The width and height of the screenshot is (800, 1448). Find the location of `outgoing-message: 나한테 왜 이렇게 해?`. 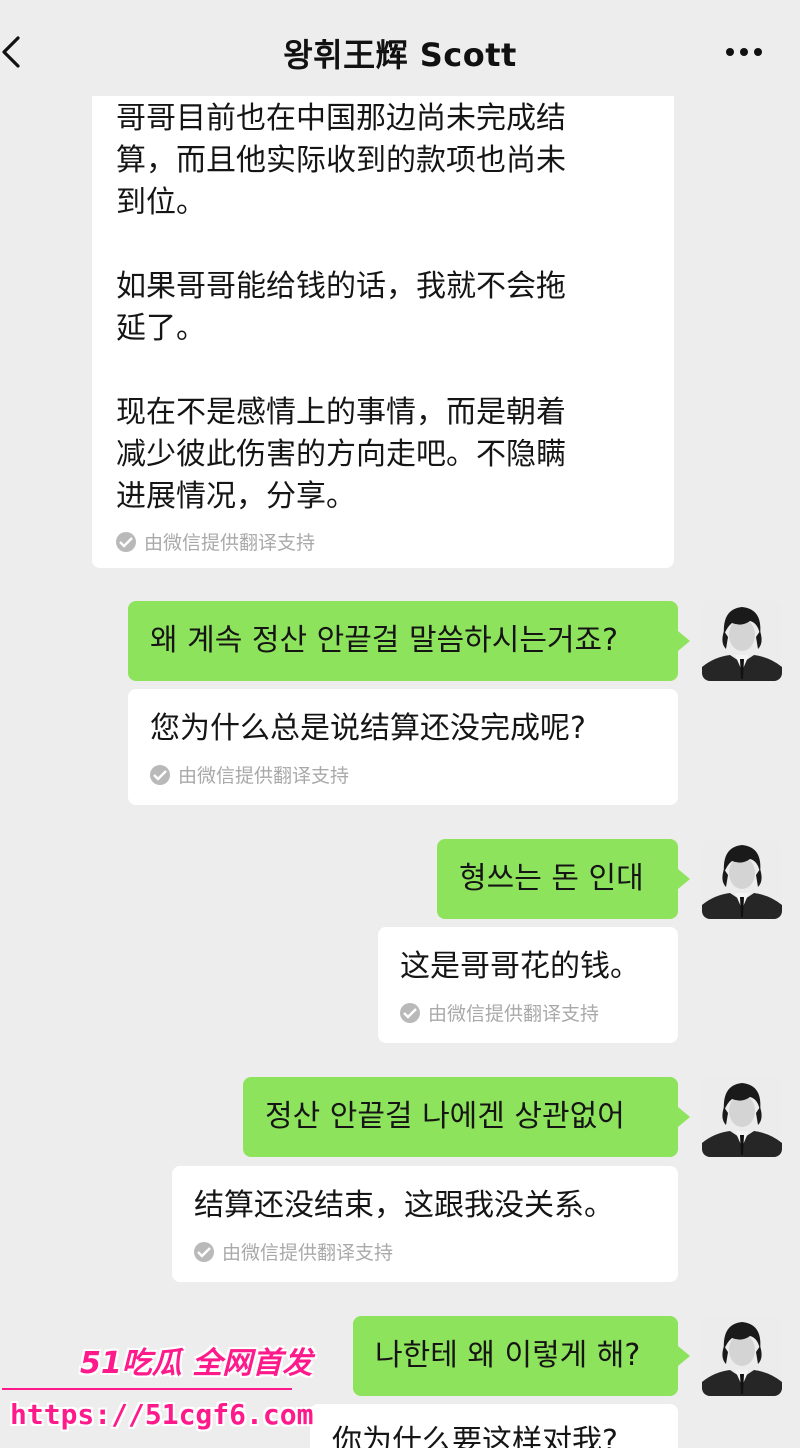

outgoing-message: 나한테 왜 이렇게 해? is located at coordinates (515, 1356).